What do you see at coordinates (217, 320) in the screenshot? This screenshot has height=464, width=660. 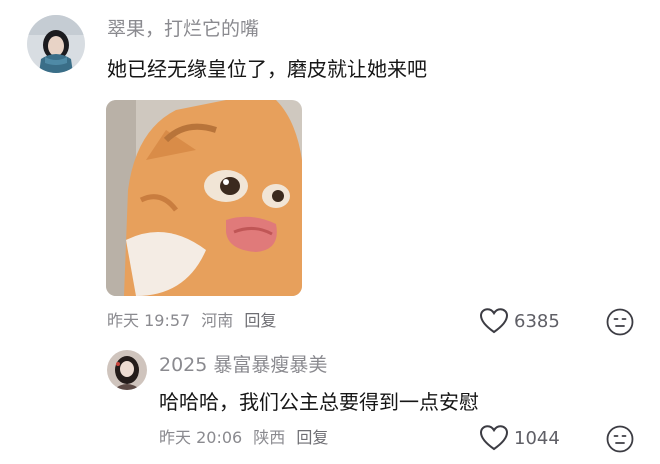 I see `comment-location: 河南` at bounding box center [217, 320].